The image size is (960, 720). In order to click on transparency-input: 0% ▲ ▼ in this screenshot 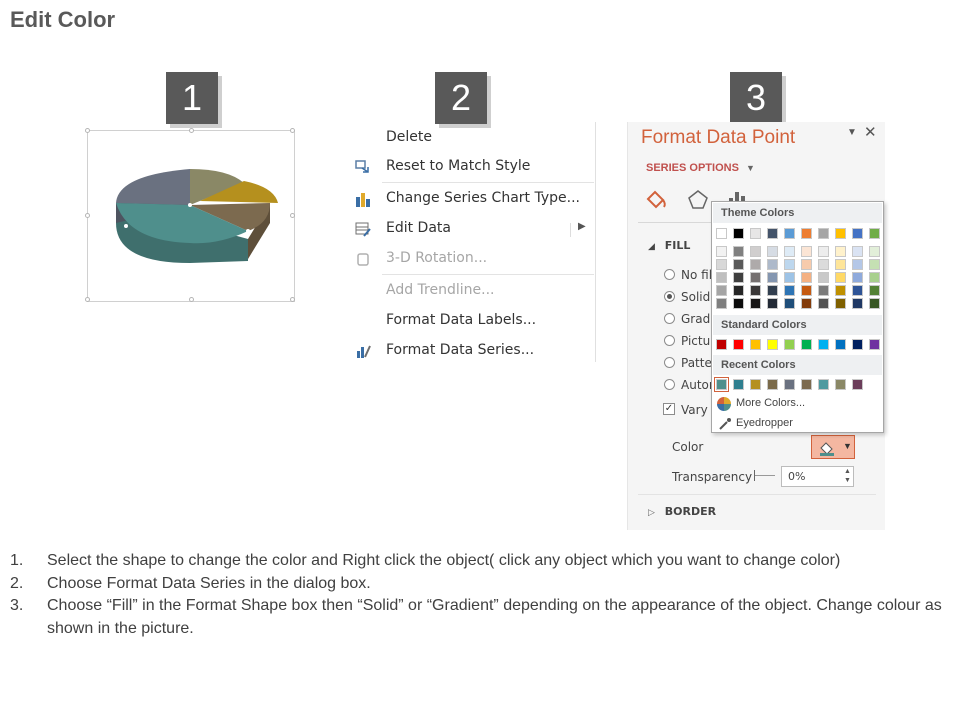, I will do `click(817, 476)`.